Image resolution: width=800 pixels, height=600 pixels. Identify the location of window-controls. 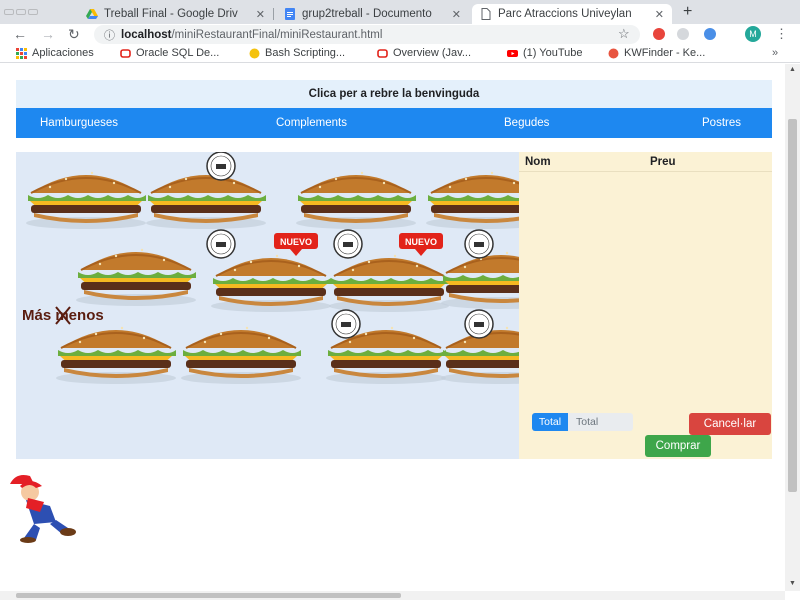
(34, 8).